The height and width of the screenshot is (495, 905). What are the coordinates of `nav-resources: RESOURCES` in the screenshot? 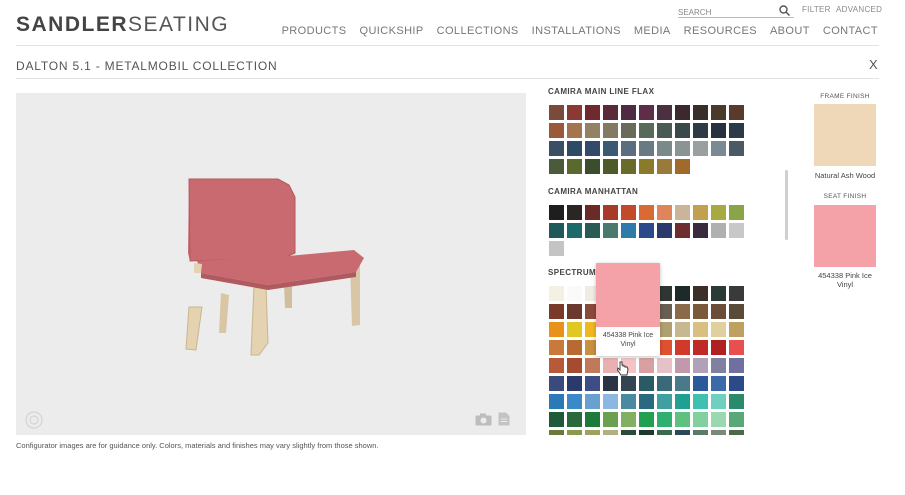 It's located at (720, 31).